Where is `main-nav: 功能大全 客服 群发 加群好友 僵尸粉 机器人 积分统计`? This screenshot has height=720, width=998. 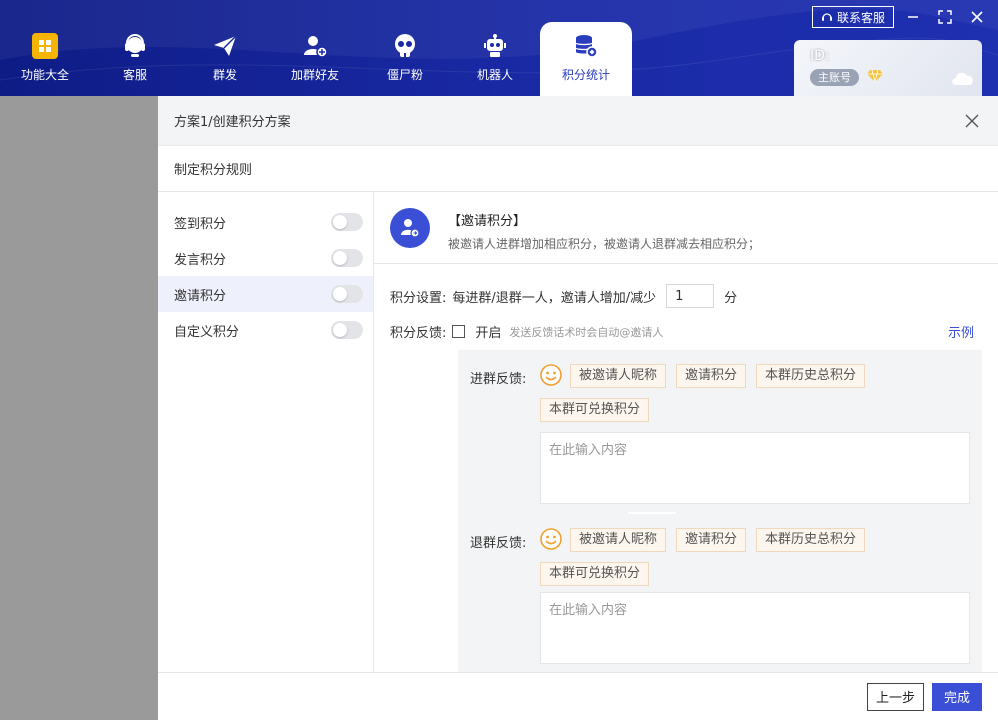
main-nav: 功能大全 客服 群发 加群好友 僵尸粉 机器人 积分统计 is located at coordinates (316, 59).